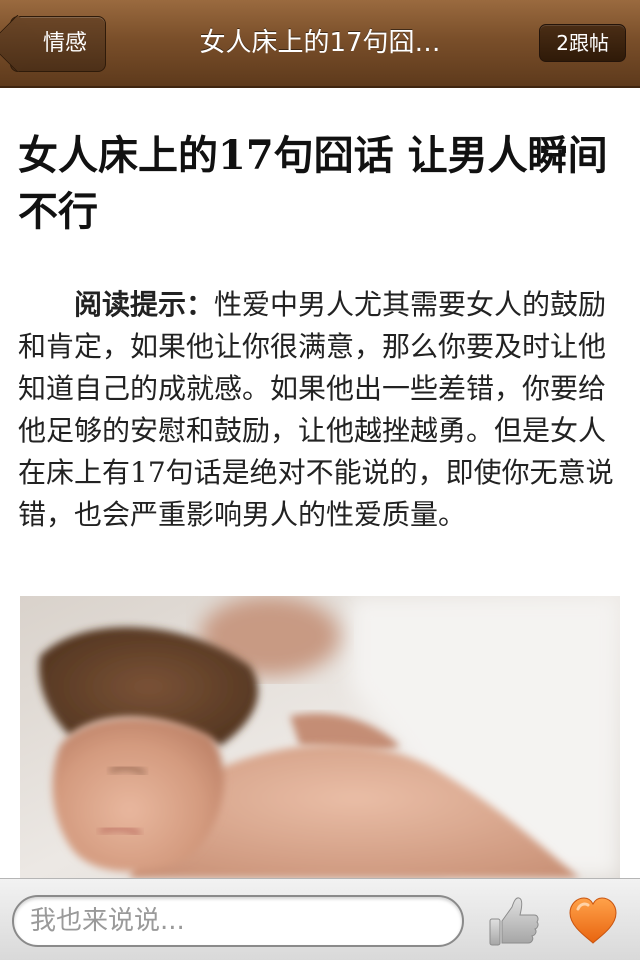  What do you see at coordinates (313, 183) in the screenshot?
I see `article-title: 女人床上的17句囧话 让男人瞬间不行` at bounding box center [313, 183].